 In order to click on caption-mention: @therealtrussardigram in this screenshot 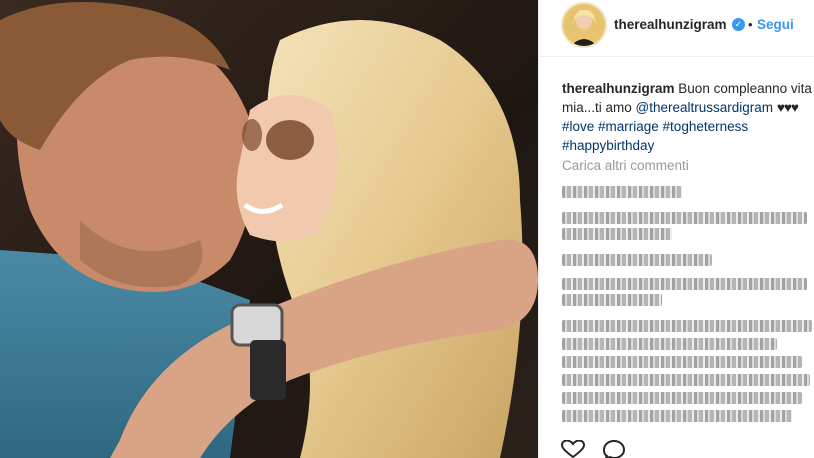, I will do `click(705, 107)`.